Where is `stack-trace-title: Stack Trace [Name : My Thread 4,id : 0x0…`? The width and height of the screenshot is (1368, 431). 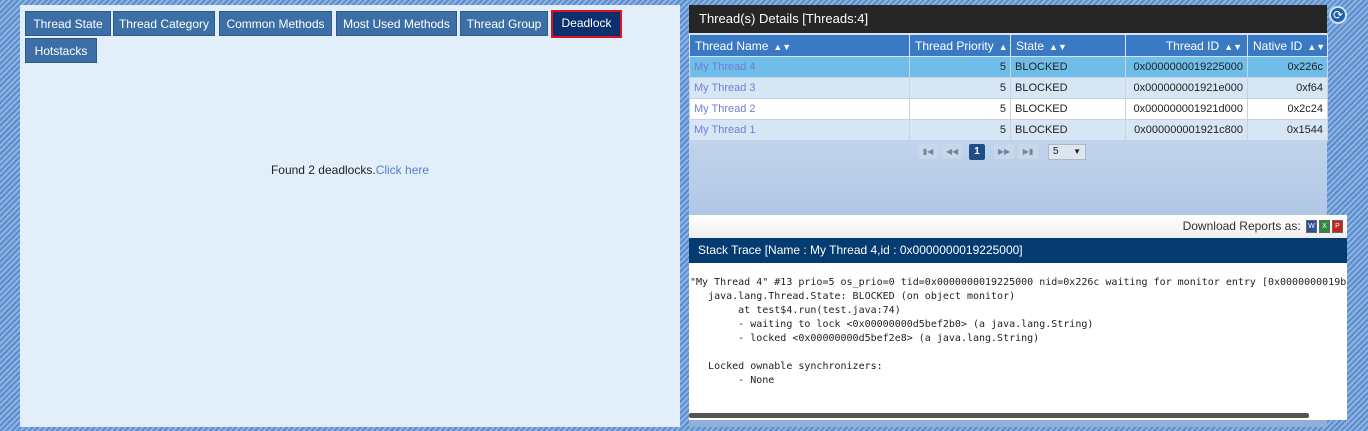 stack-trace-title: Stack Trace [Name : My Thread 4,id : 0x0… is located at coordinates (1018, 250).